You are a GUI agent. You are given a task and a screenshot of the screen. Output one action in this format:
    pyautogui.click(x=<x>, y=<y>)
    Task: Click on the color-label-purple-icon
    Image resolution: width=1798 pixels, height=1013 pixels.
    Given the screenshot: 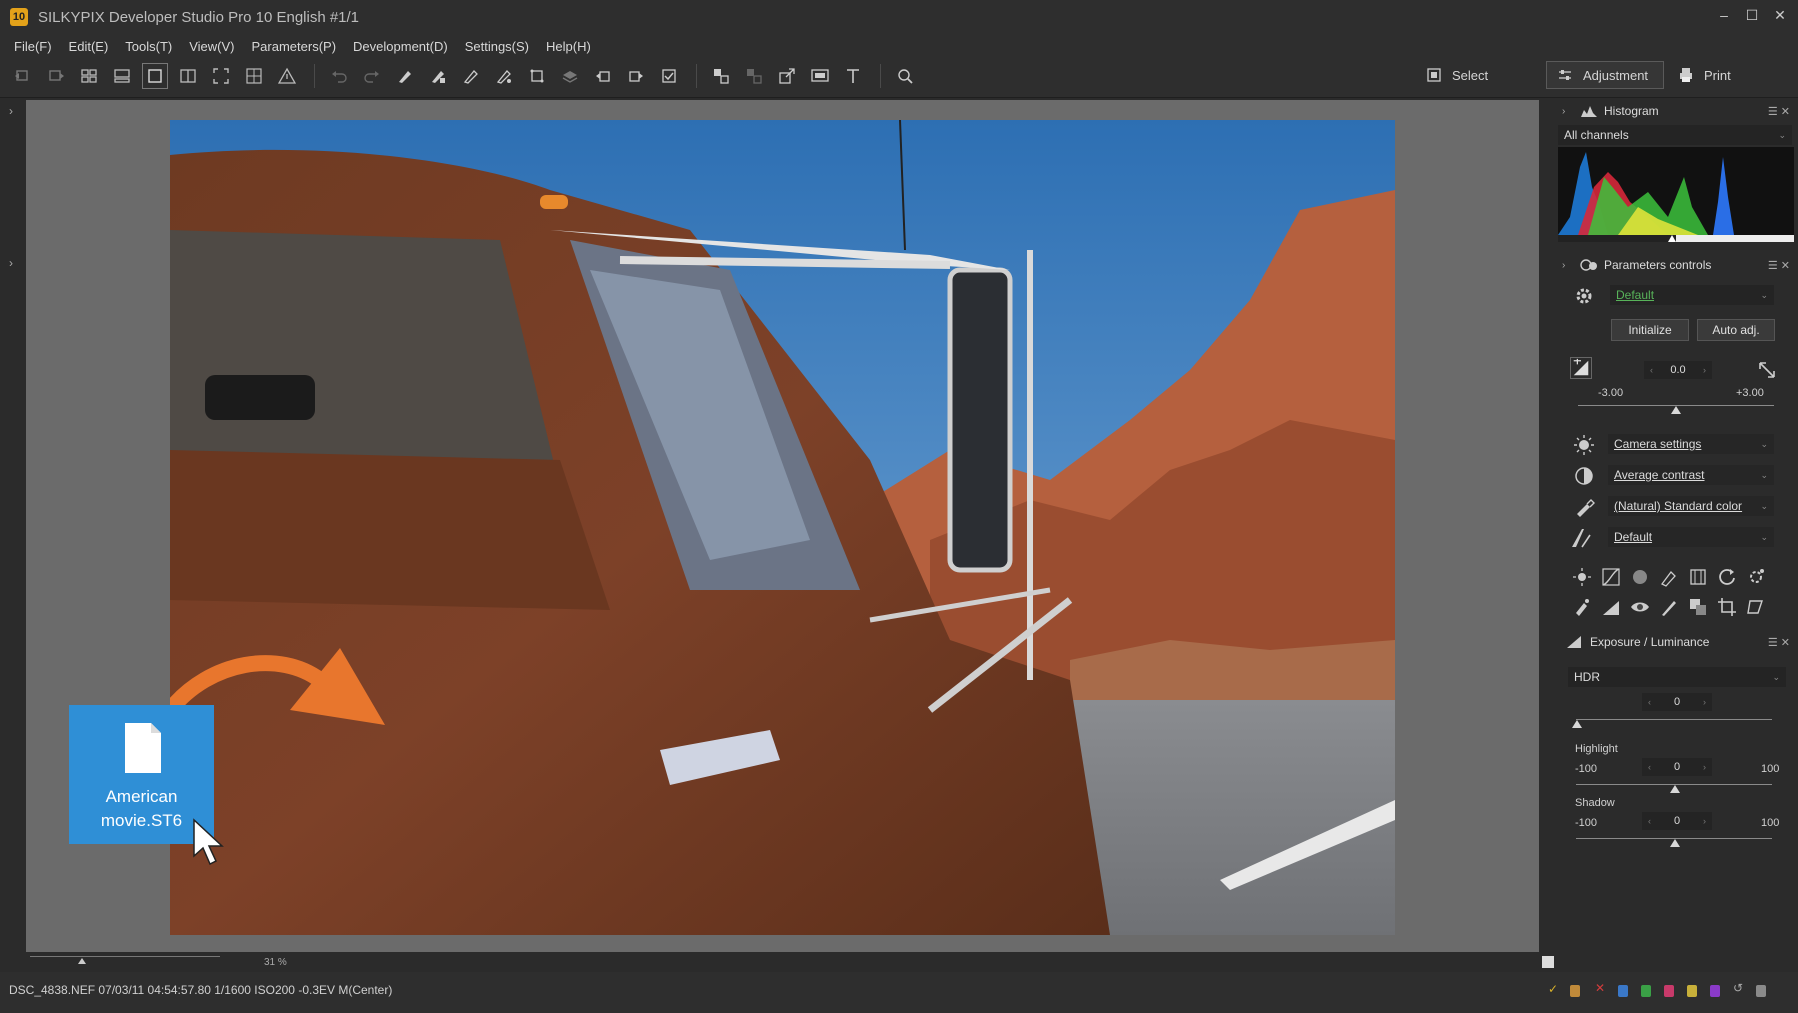 What is the action you would take?
    pyautogui.click(x=1715, y=991)
    